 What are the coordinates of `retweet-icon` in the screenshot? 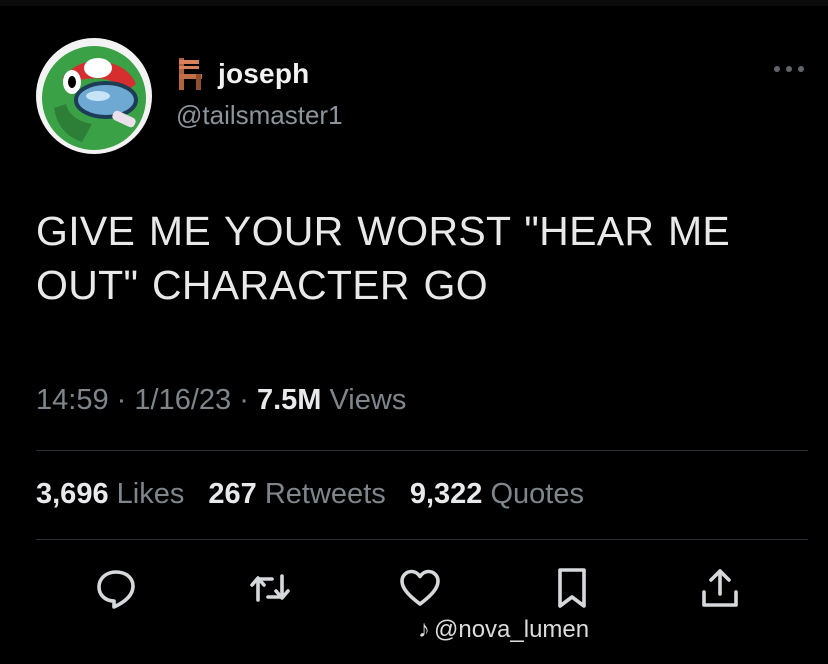 It's located at (270, 588).